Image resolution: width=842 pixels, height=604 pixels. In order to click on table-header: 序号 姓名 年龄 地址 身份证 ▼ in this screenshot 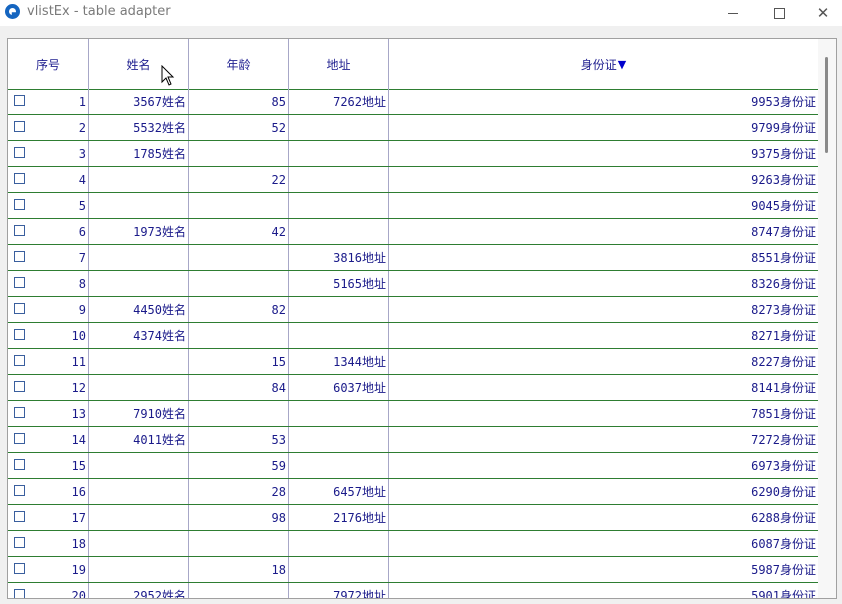, I will do `click(413, 64)`.